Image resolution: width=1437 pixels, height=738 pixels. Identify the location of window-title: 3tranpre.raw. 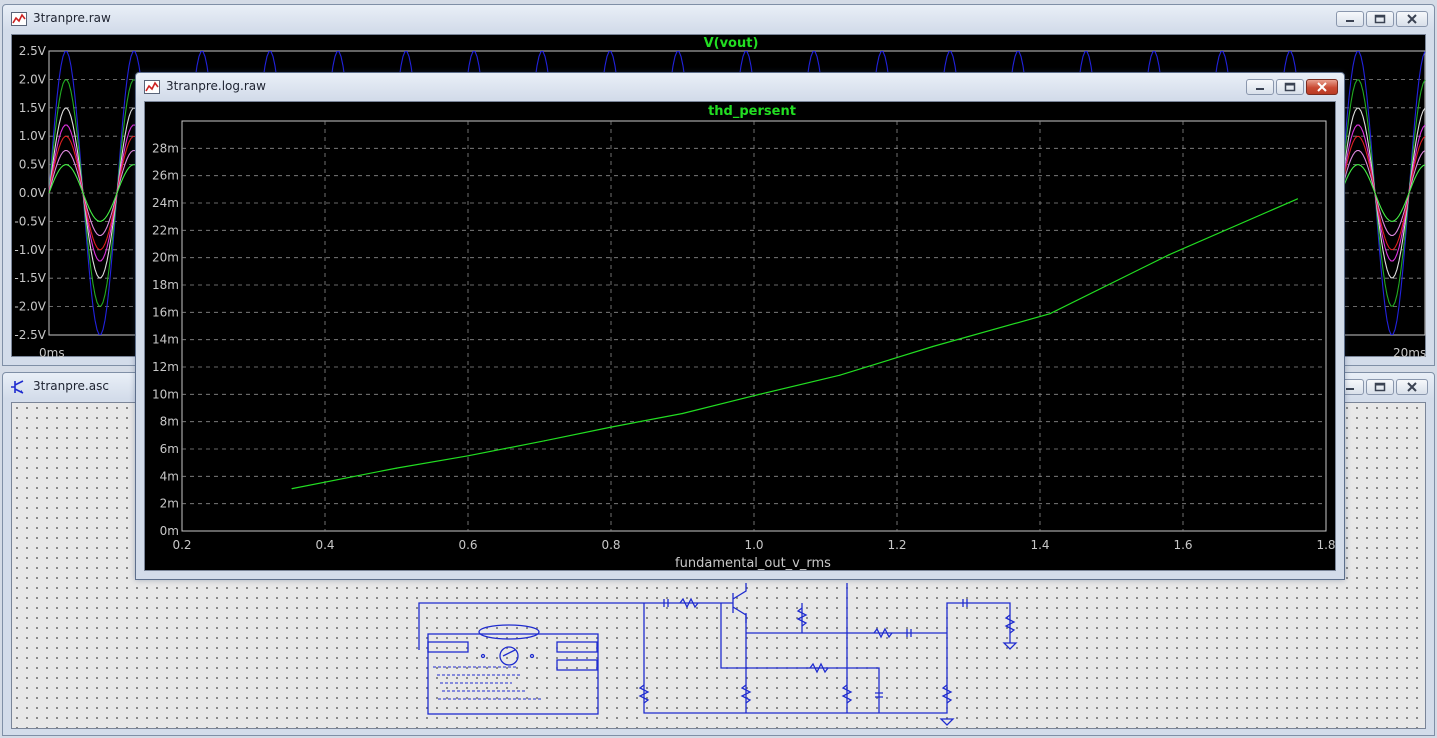
(72, 18).